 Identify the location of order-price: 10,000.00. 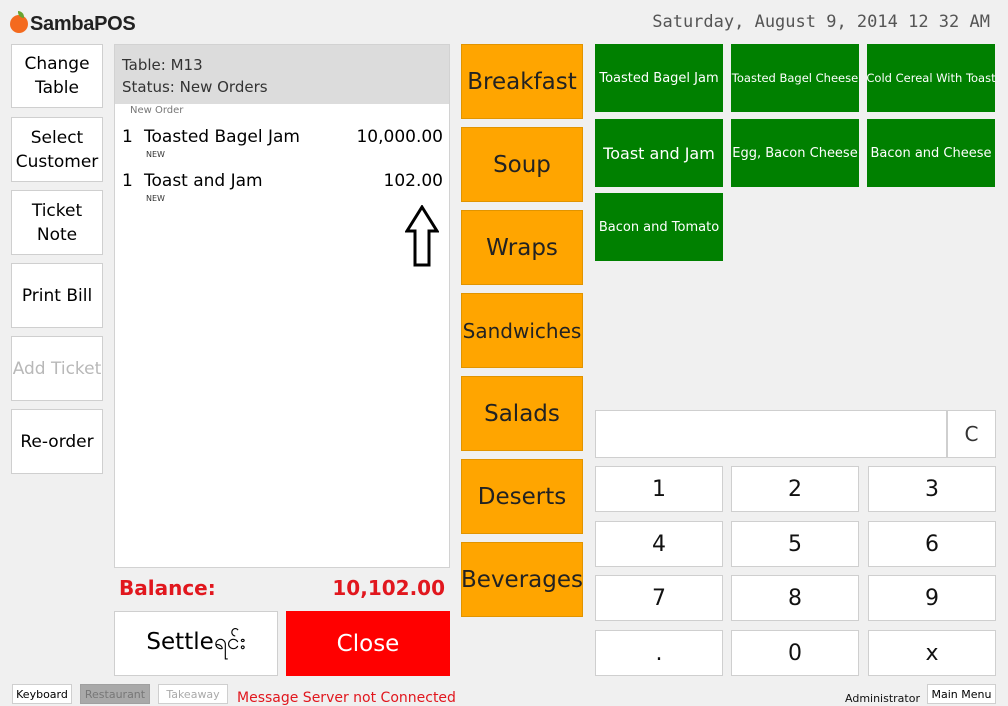
(399, 137).